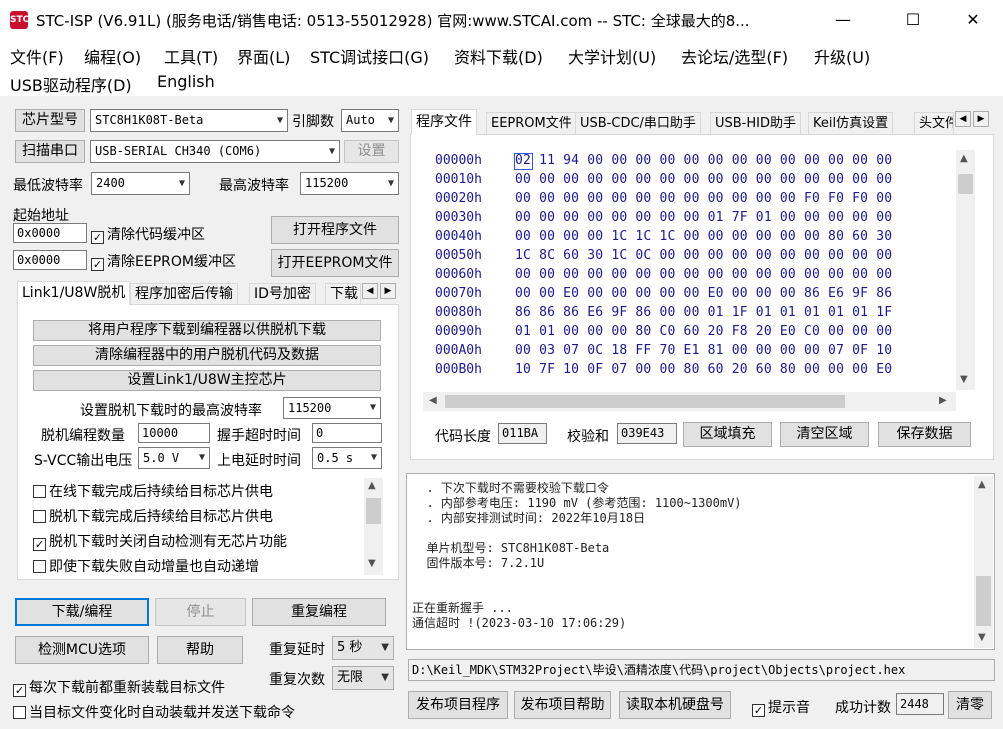  What do you see at coordinates (349, 183) in the screenshot?
I see `max-baud-select: 115200 ▼` at bounding box center [349, 183].